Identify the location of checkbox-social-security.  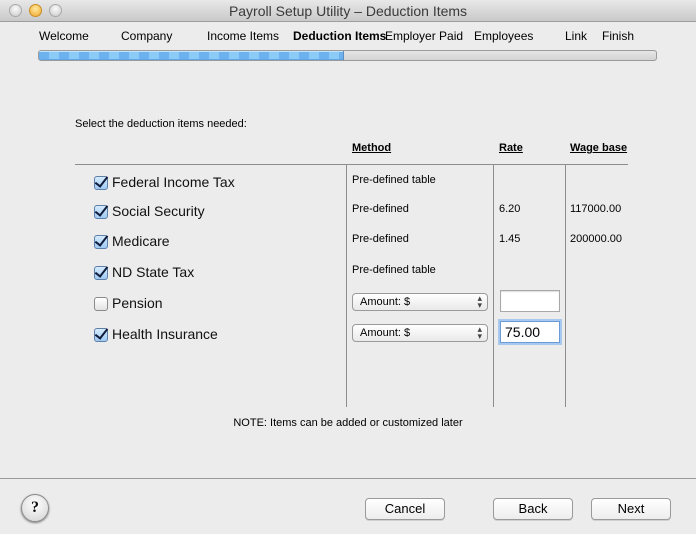
(101, 212).